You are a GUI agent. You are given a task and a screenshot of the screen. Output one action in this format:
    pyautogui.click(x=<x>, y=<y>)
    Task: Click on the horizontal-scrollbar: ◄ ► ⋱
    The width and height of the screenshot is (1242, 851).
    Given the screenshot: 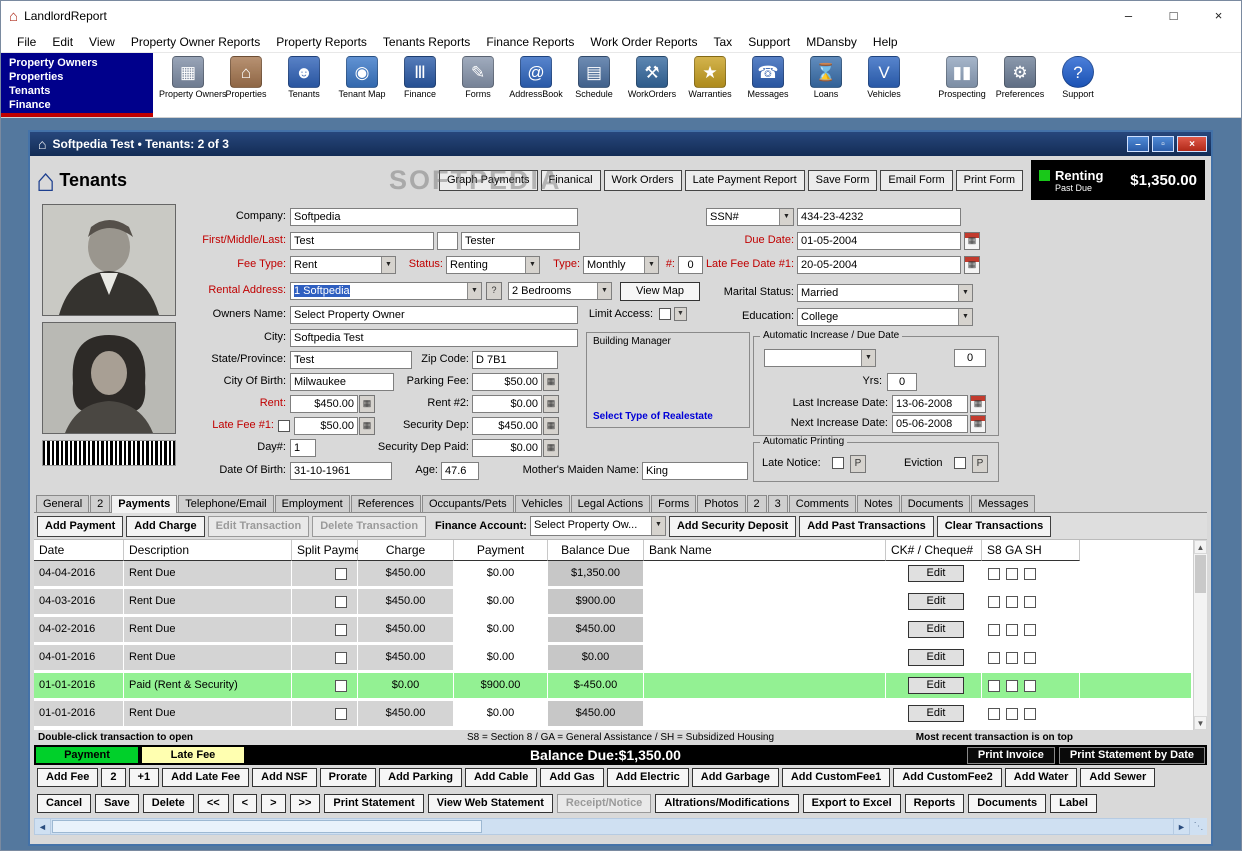 What is the action you would take?
    pyautogui.click(x=620, y=826)
    